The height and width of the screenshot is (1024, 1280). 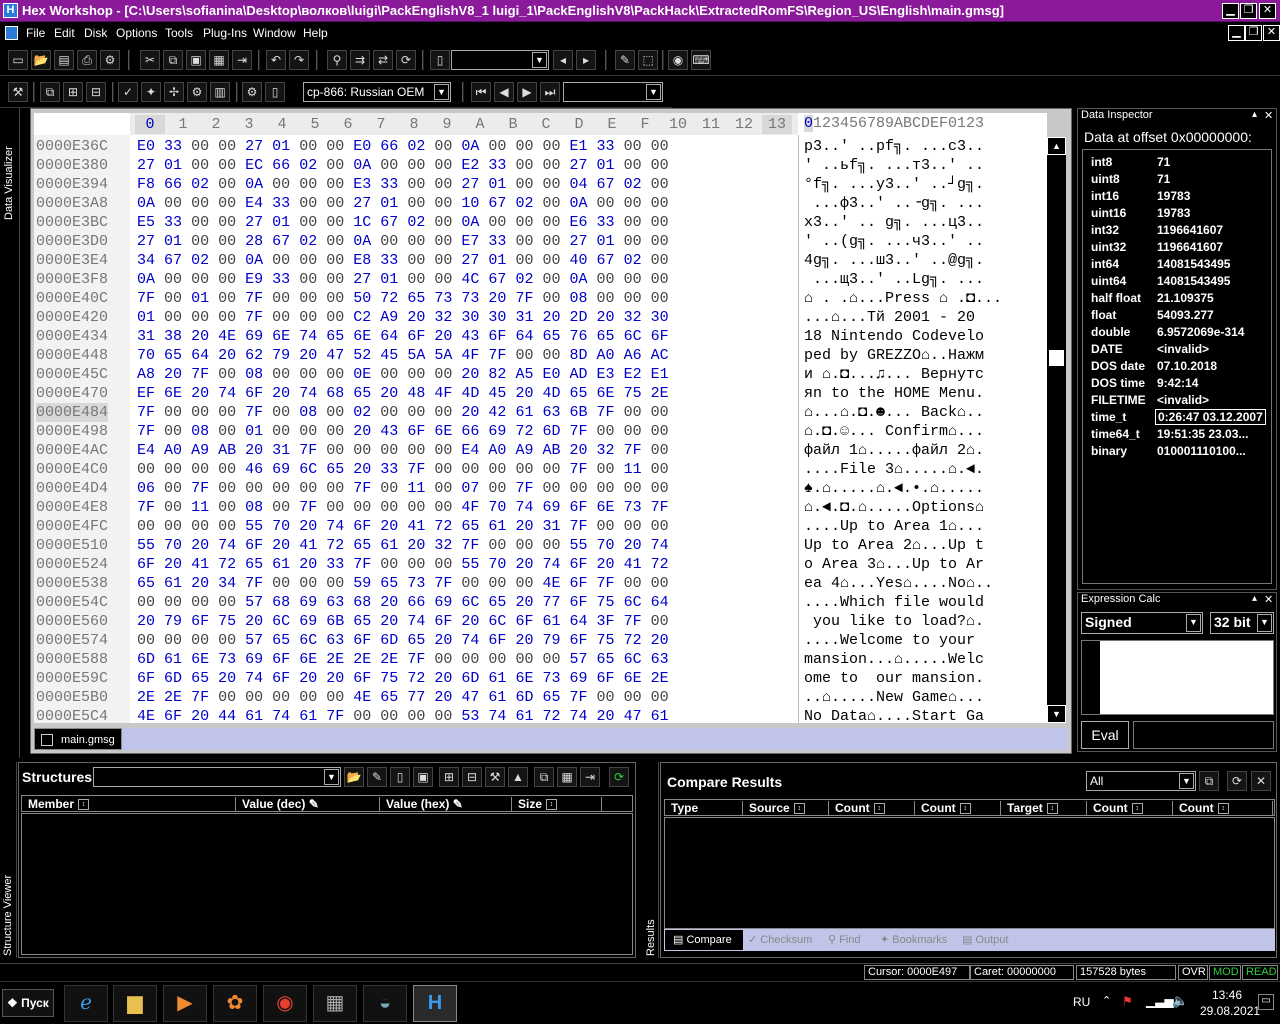 What do you see at coordinates (1106, 1000) in the screenshot?
I see `tray-chevron-icon: ⌃` at bounding box center [1106, 1000].